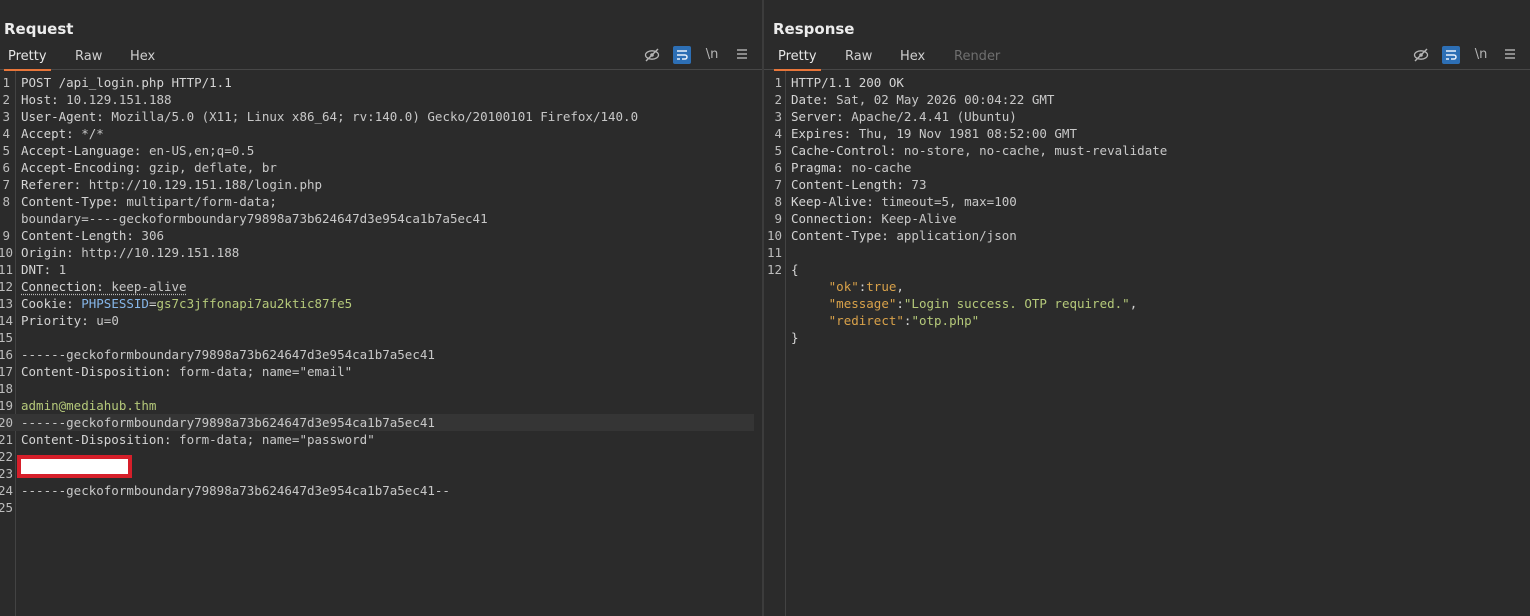 This screenshot has height=616, width=1530. What do you see at coordinates (160, 252) in the screenshot?
I see `token: http://10.129.151.188` at bounding box center [160, 252].